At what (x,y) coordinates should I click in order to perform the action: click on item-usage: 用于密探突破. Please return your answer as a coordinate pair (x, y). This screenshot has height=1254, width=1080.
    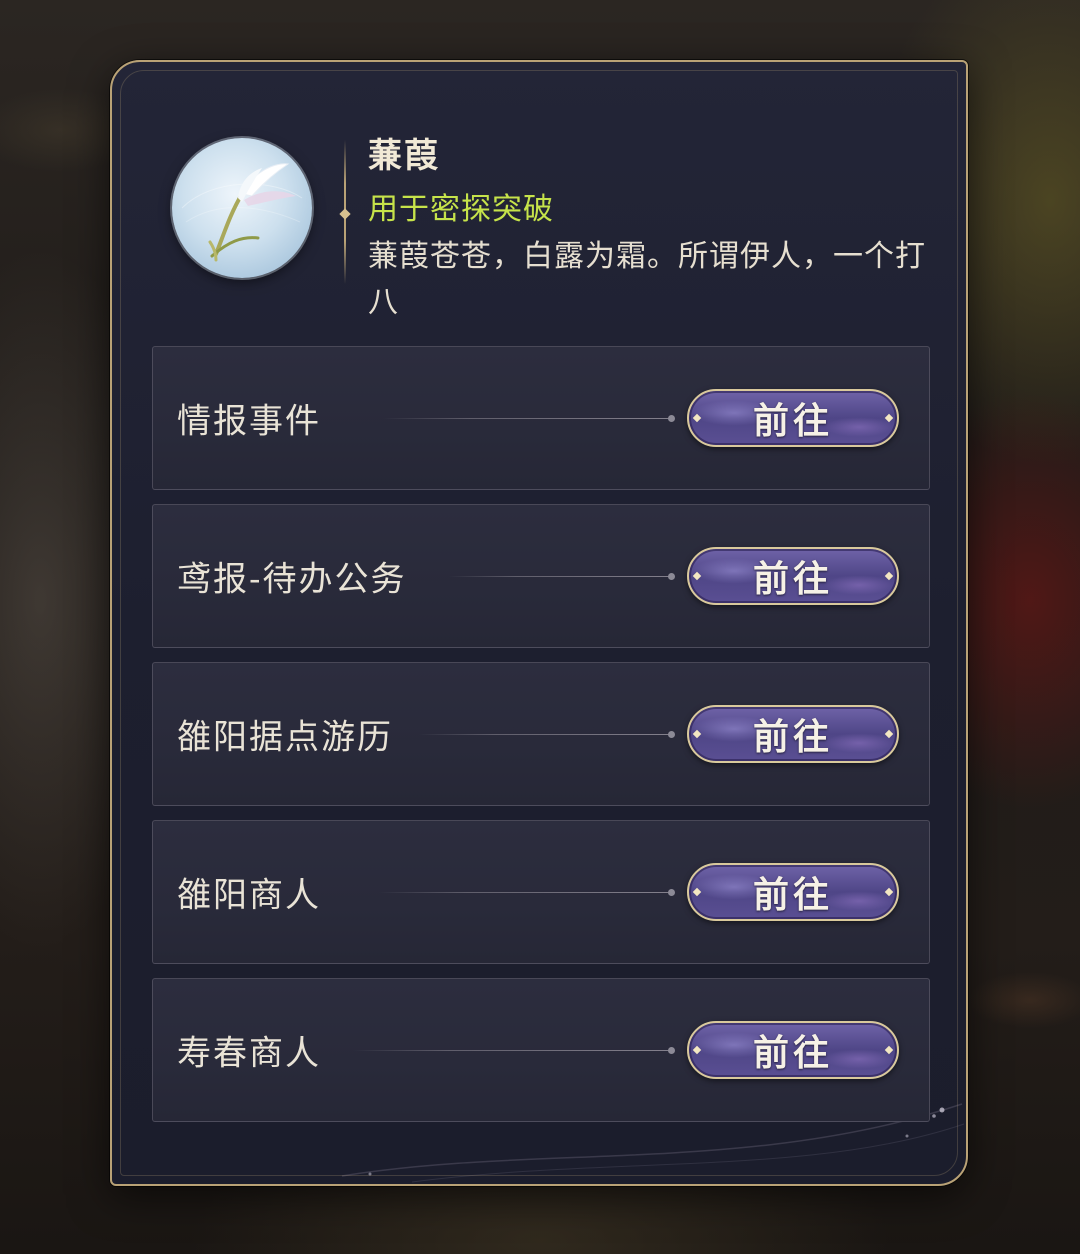
    Looking at the image, I should click on (461, 209).